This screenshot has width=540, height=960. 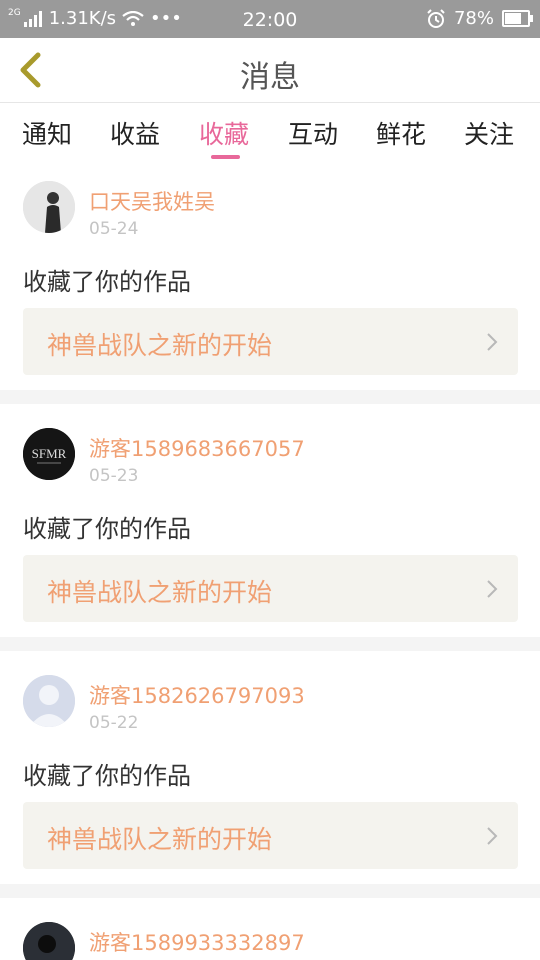 What do you see at coordinates (114, 229) in the screenshot?
I see `date: 05-24` at bounding box center [114, 229].